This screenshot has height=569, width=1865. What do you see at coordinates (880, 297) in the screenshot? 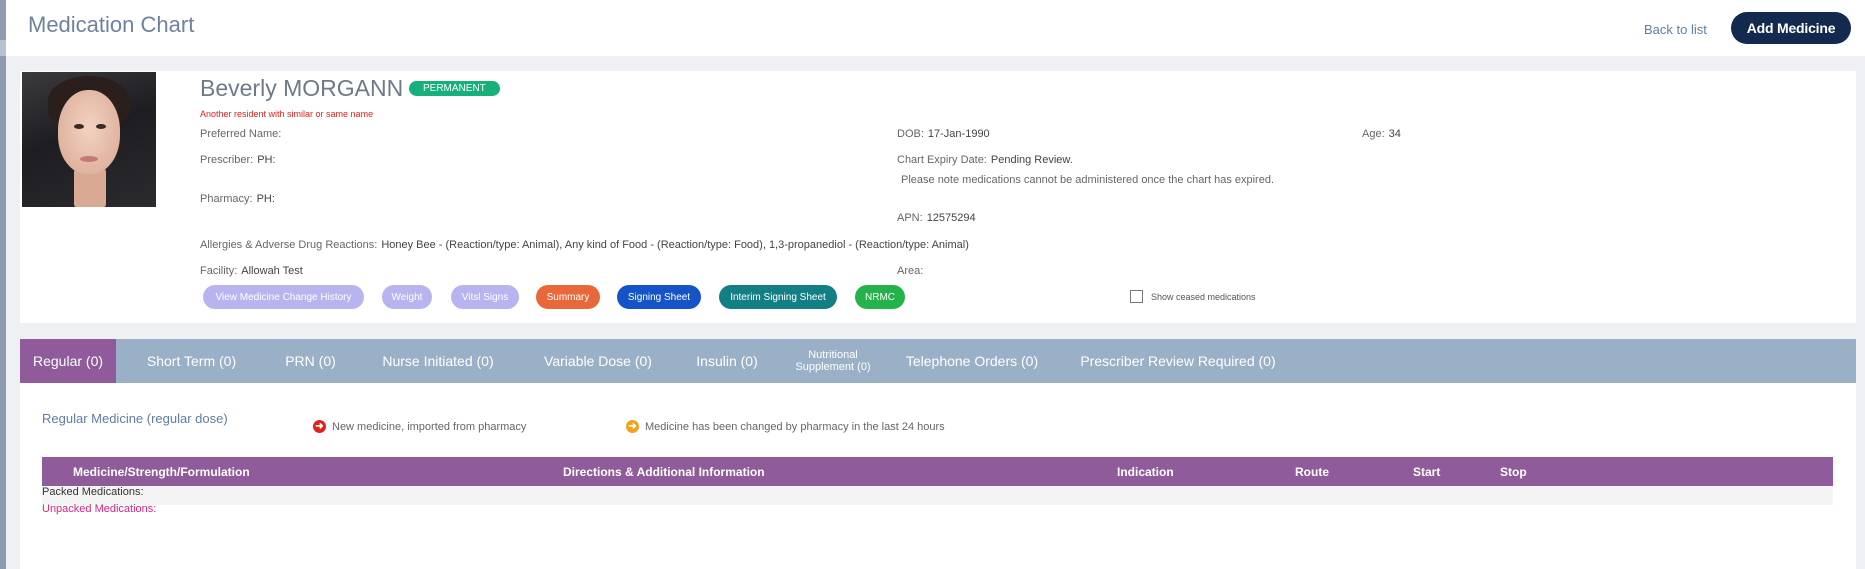
I see `nrmc-button: NRMC` at bounding box center [880, 297].